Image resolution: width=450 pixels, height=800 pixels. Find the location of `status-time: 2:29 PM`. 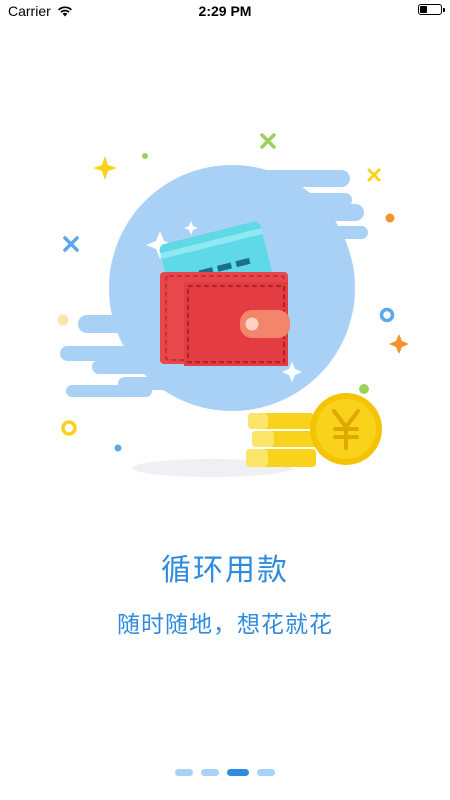

status-time: 2:29 PM is located at coordinates (225, 11).